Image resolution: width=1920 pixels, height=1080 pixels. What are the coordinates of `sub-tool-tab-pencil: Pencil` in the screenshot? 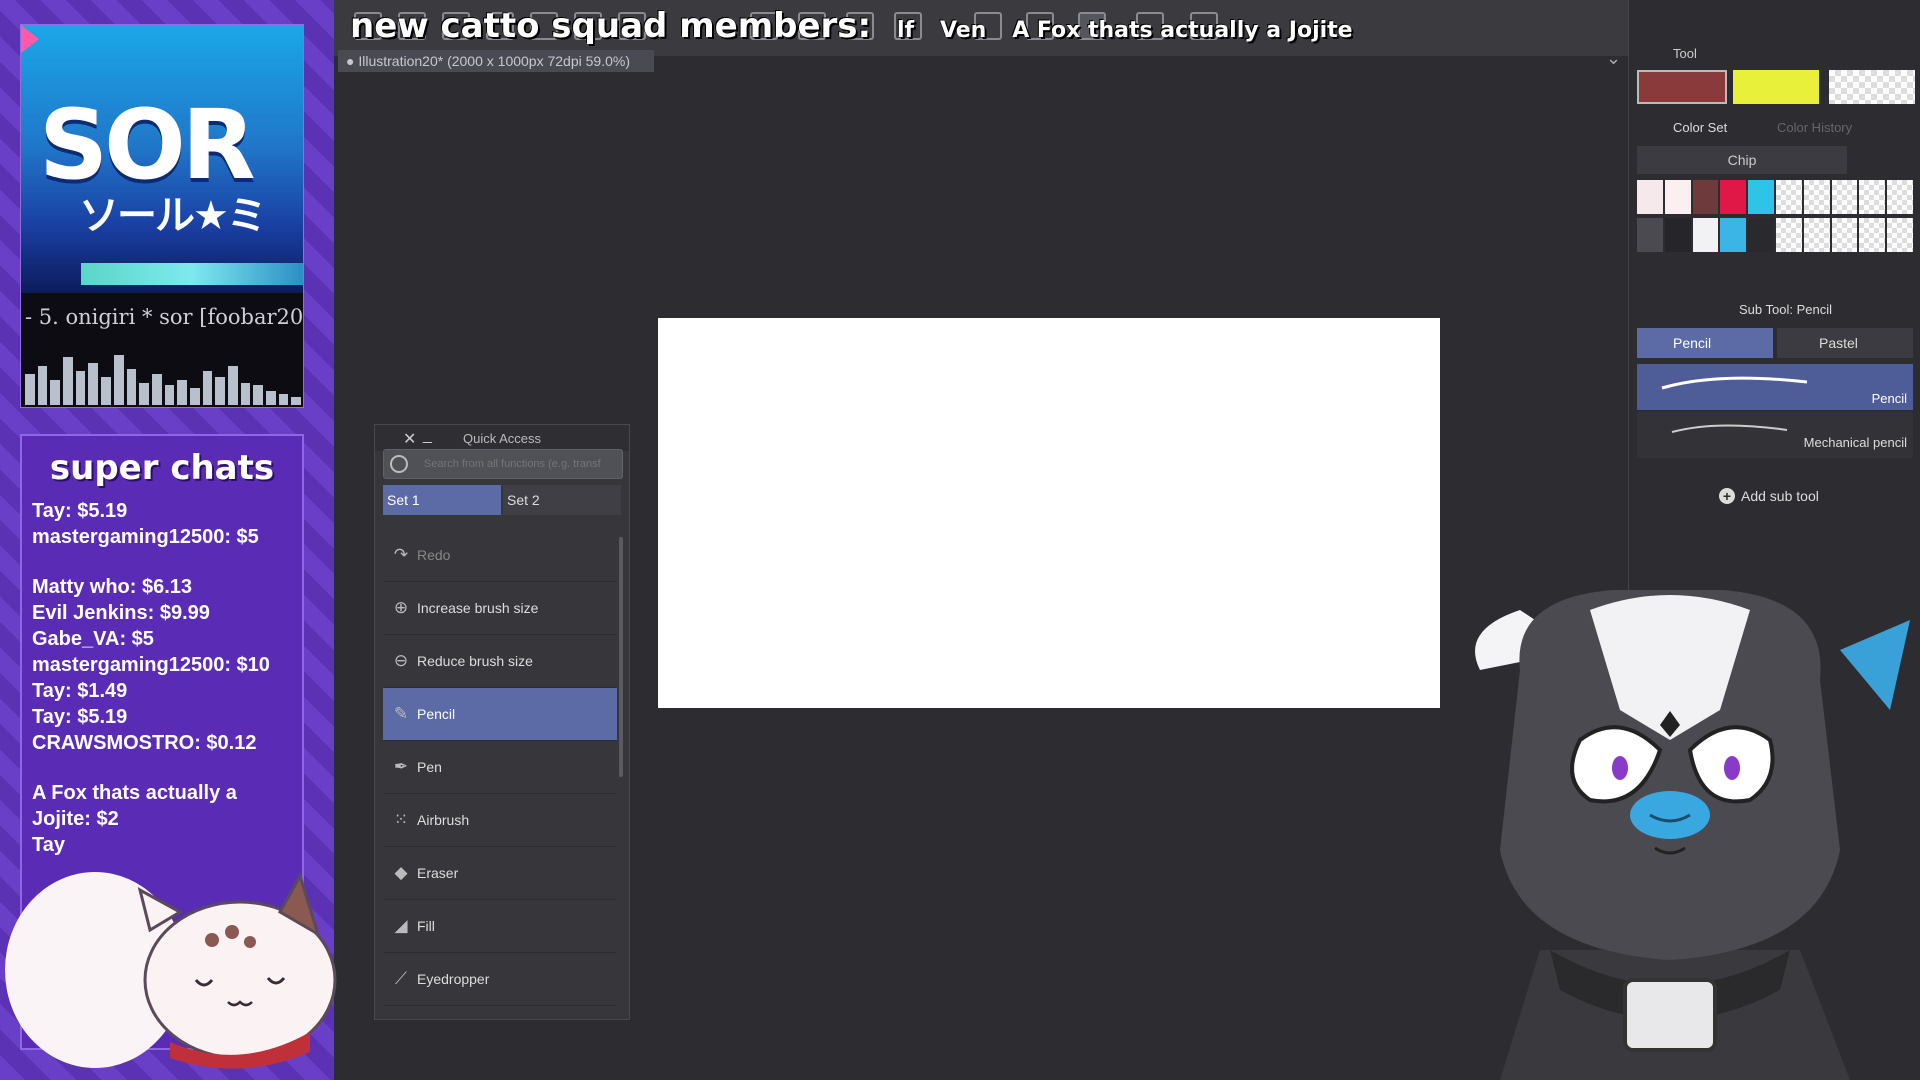 It's located at (1705, 343).